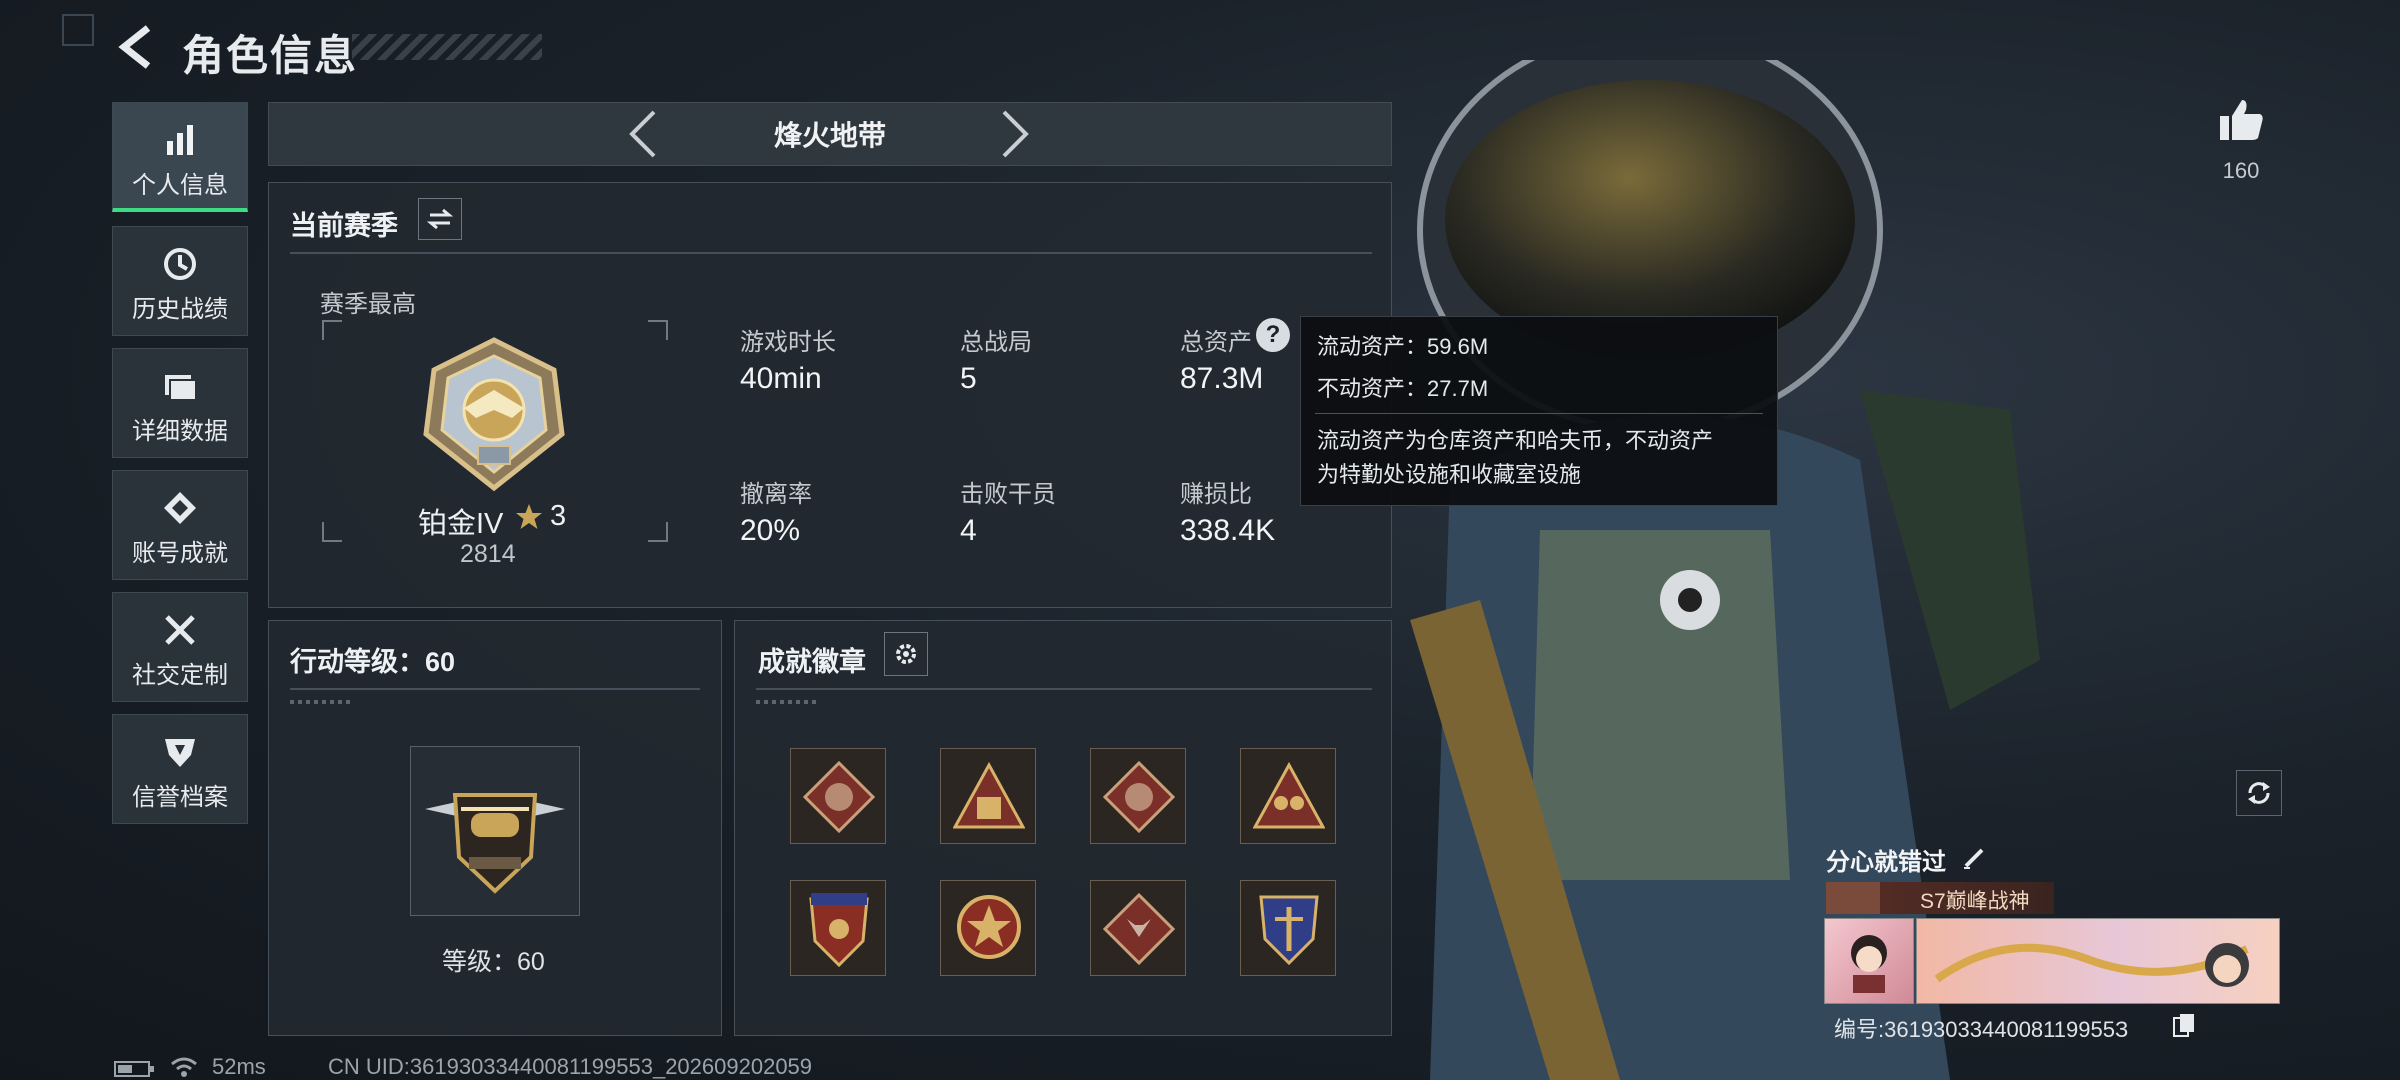 The height and width of the screenshot is (1080, 2400). Describe the element at coordinates (494, 414) in the screenshot. I see `rank-emblem-icon` at that location.